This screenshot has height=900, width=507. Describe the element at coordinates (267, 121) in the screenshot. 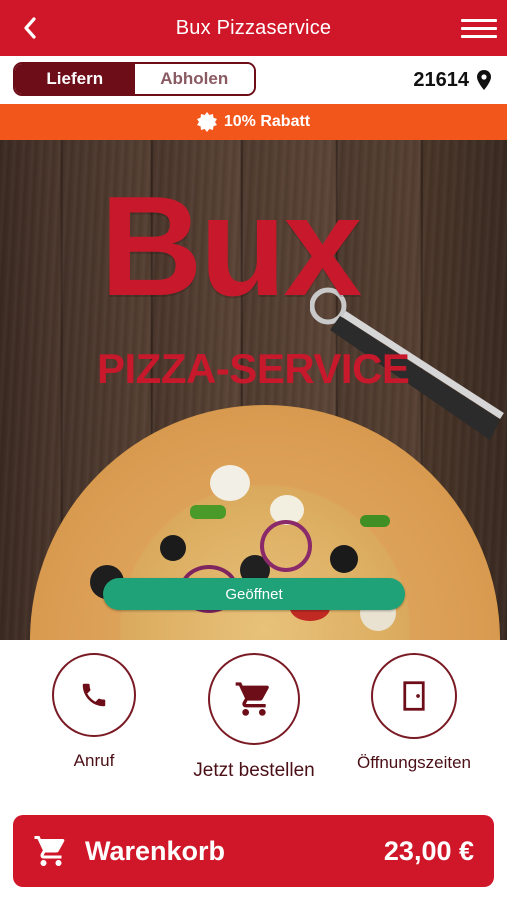

I see `discount-label: 10% Rabatt` at that location.